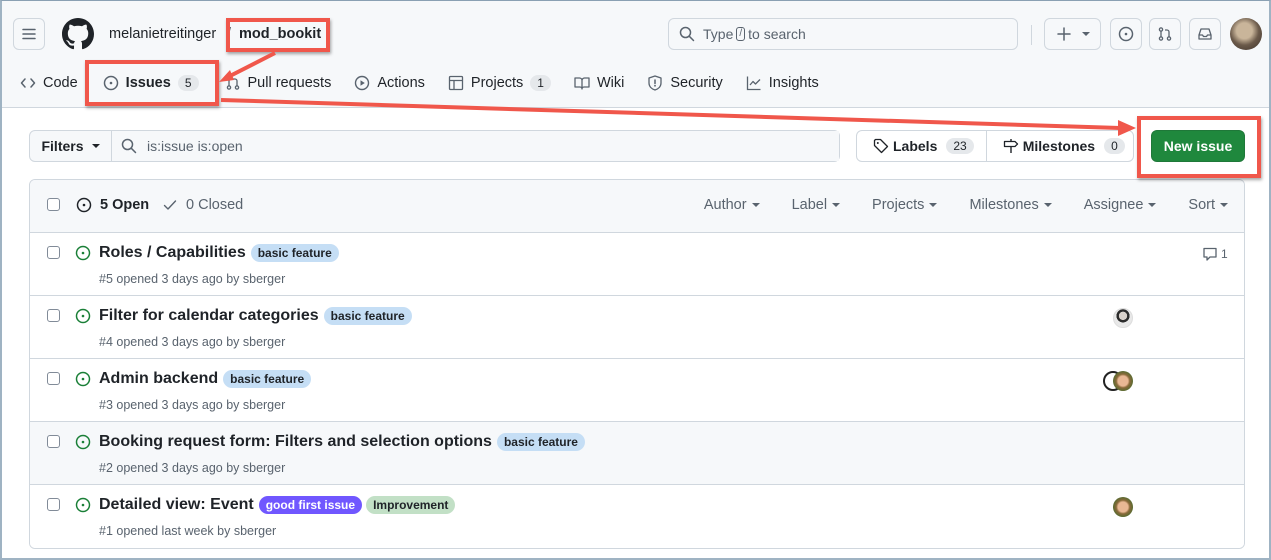  I want to click on global-search-input: Type / to search, so click(843, 34).